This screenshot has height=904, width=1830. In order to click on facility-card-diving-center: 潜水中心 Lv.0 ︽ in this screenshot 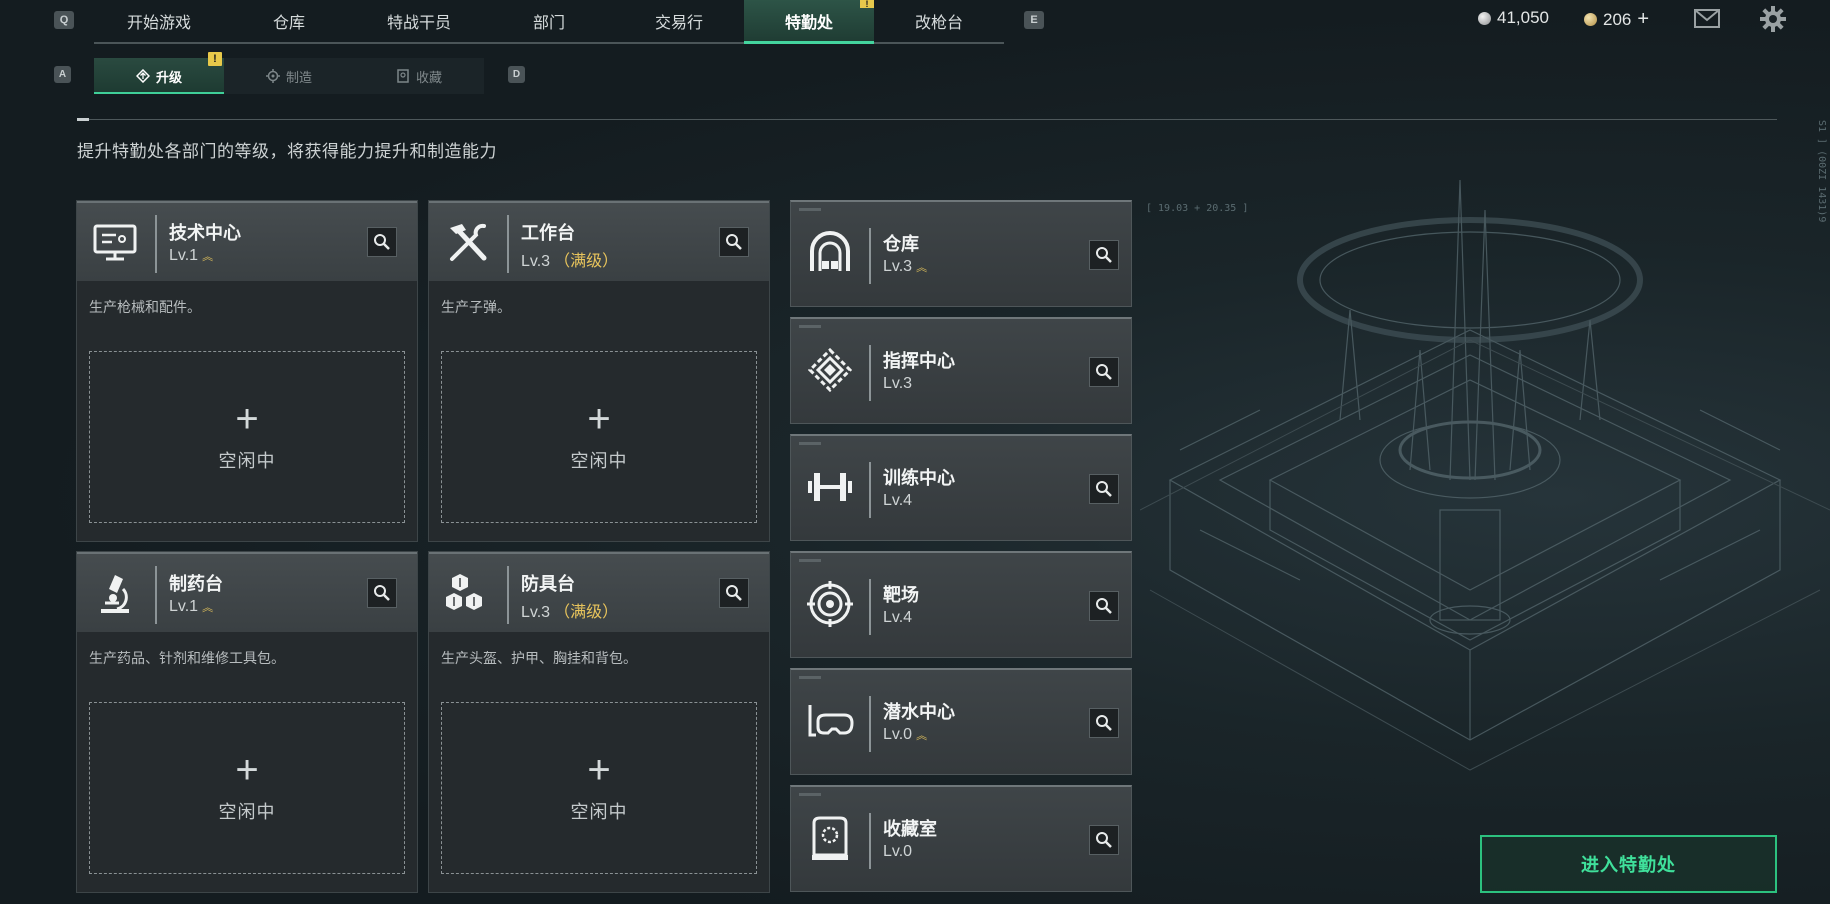, I will do `click(961, 721)`.